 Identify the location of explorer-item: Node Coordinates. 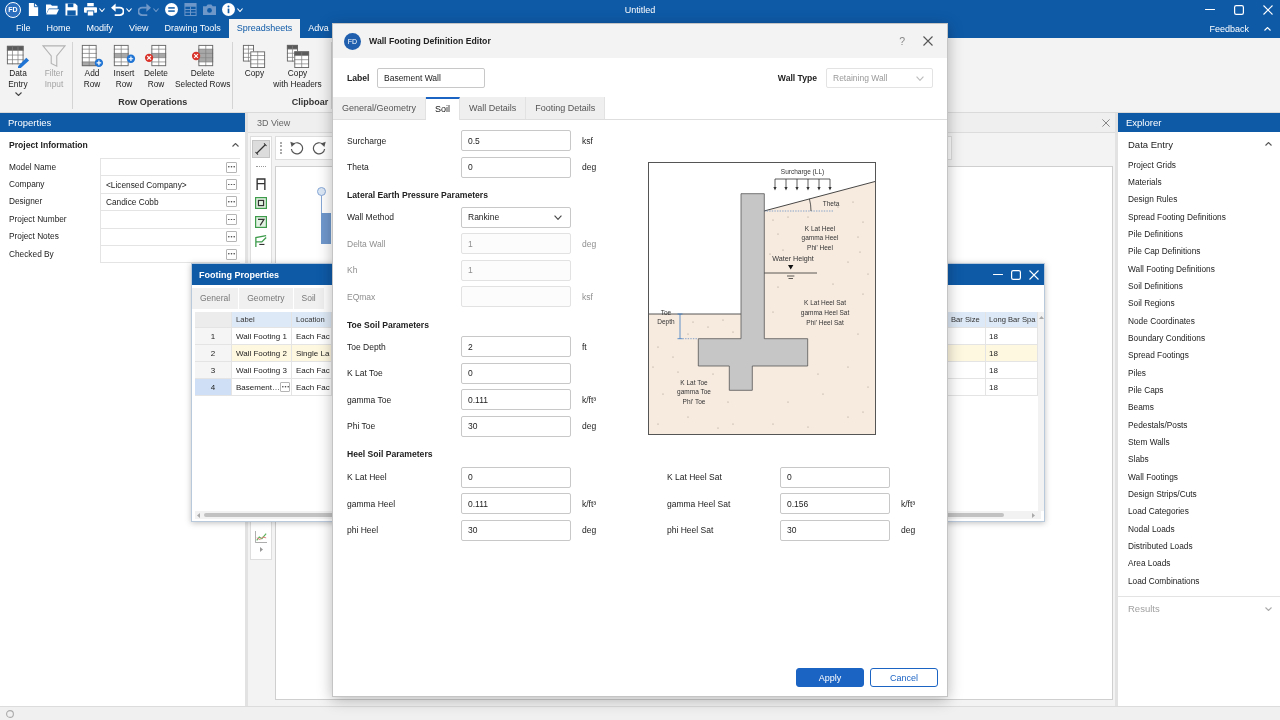
(1199, 320).